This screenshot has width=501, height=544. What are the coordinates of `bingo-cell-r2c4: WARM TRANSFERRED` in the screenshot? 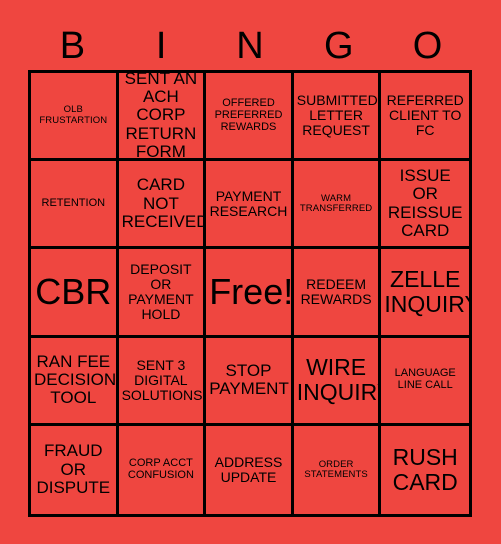 It's located at (337, 205).